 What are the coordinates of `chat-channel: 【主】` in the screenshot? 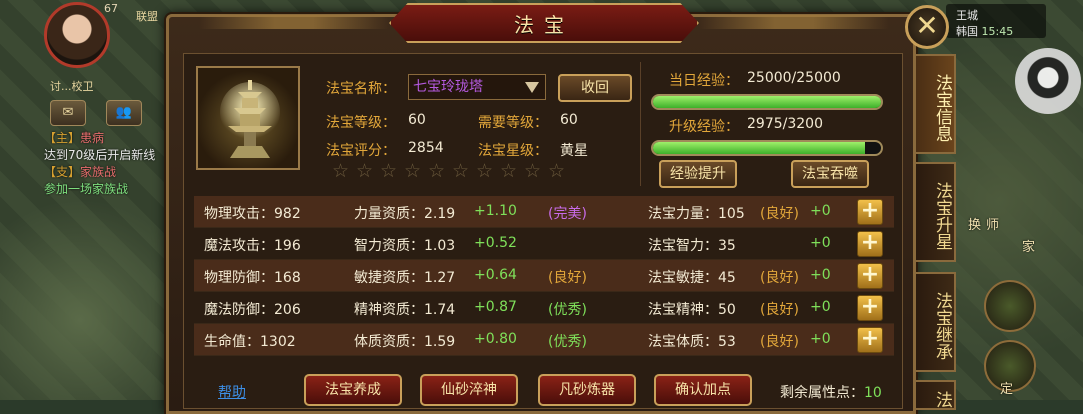 It's located at (62, 138).